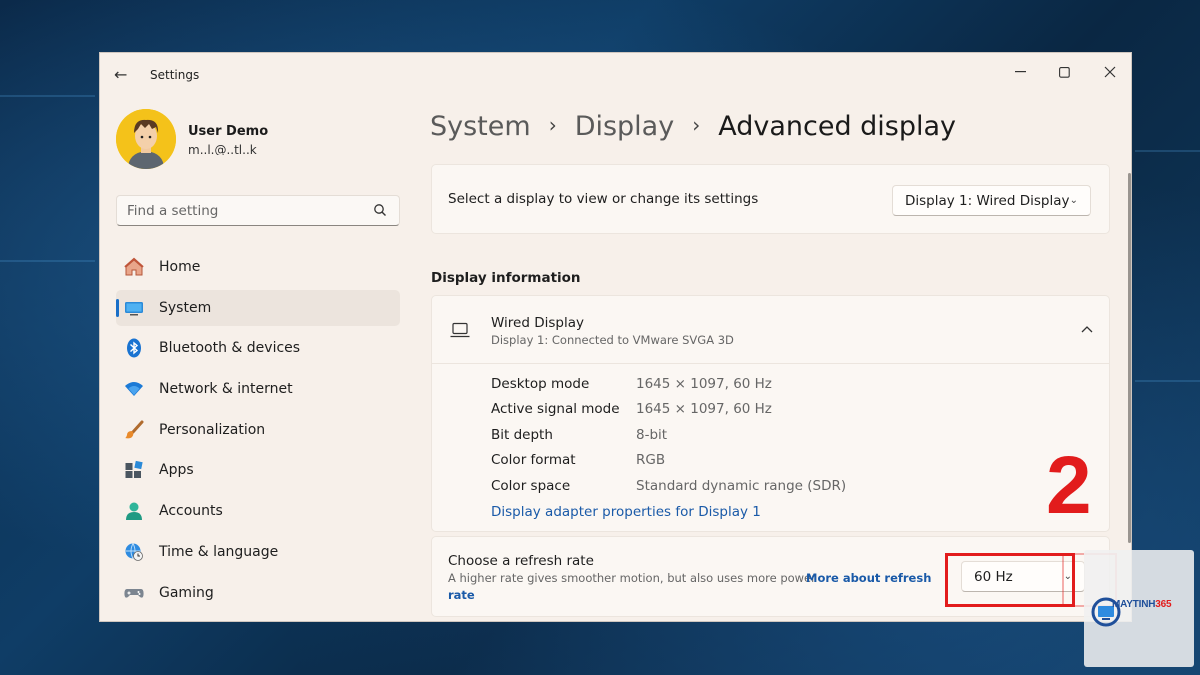  What do you see at coordinates (134, 389) in the screenshot?
I see `wifi-icon` at bounding box center [134, 389].